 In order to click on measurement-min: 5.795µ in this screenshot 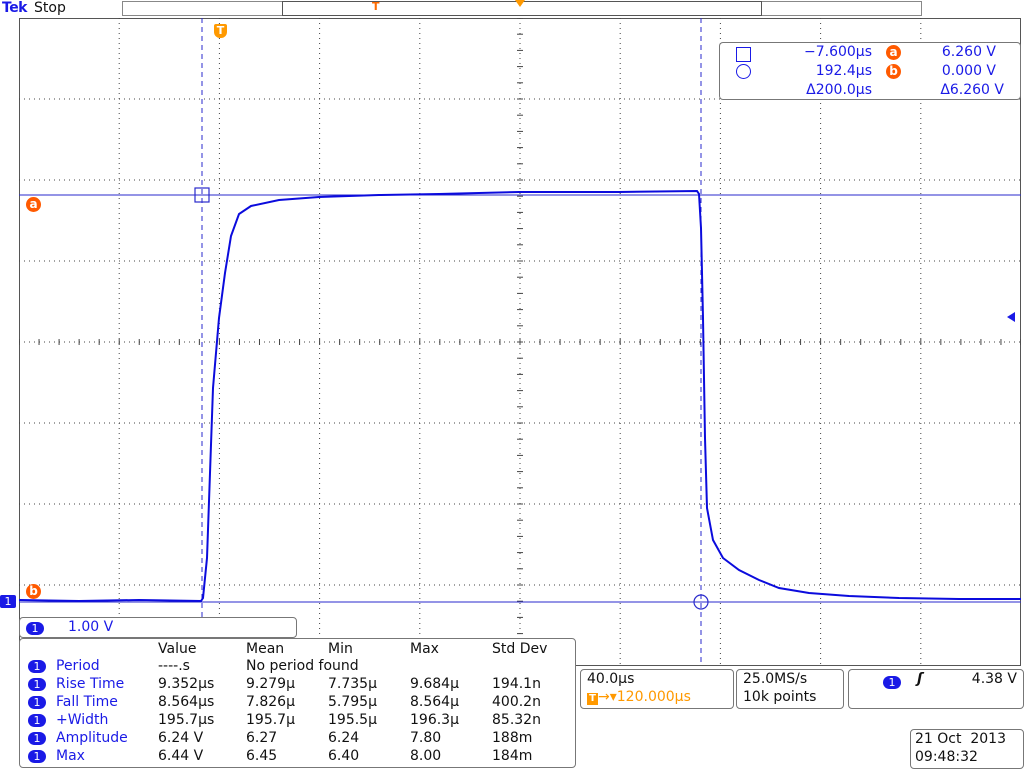, I will do `click(352, 702)`.